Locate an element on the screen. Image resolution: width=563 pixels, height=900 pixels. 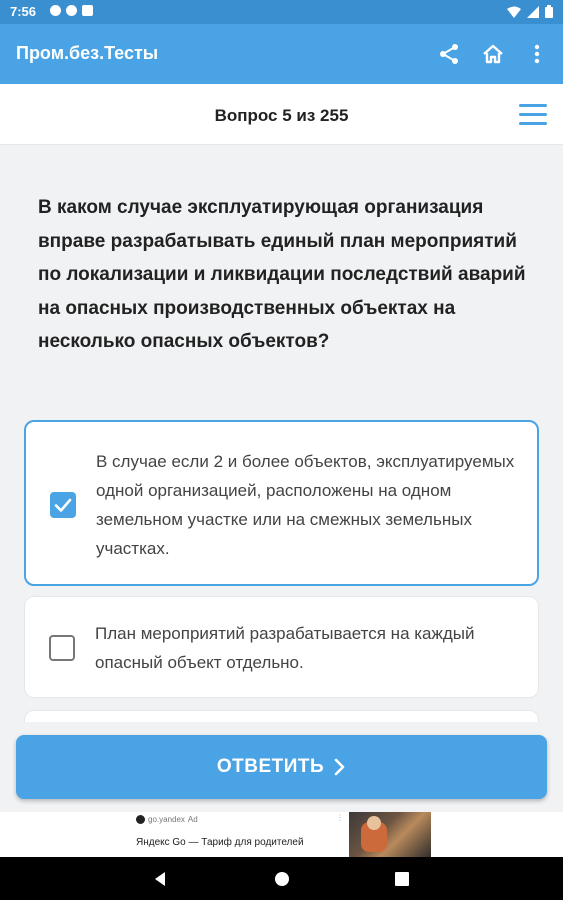
recents-button is located at coordinates (402, 879).